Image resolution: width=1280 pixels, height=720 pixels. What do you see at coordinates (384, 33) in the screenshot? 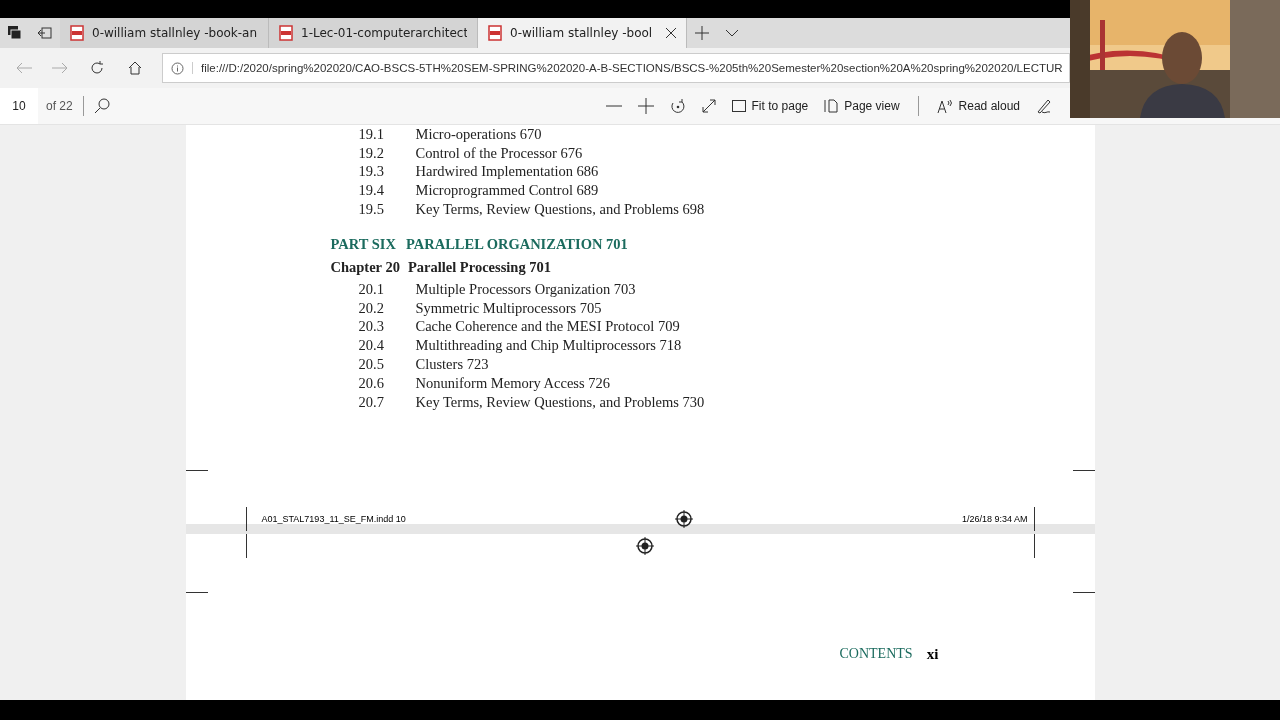
I see `tab-title: 1-Lec-01-computerarchitect` at bounding box center [384, 33].